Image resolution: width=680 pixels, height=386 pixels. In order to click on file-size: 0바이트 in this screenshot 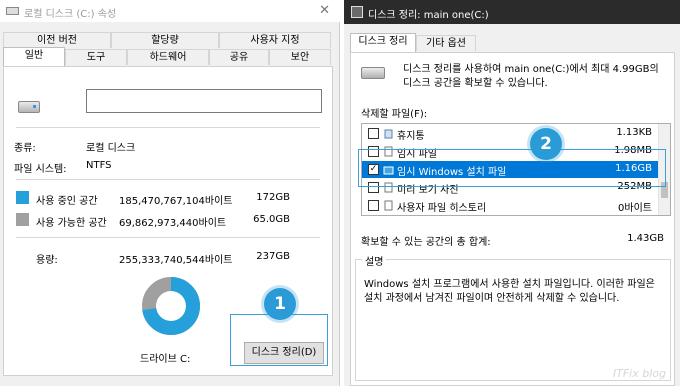, I will do `click(635, 208)`.